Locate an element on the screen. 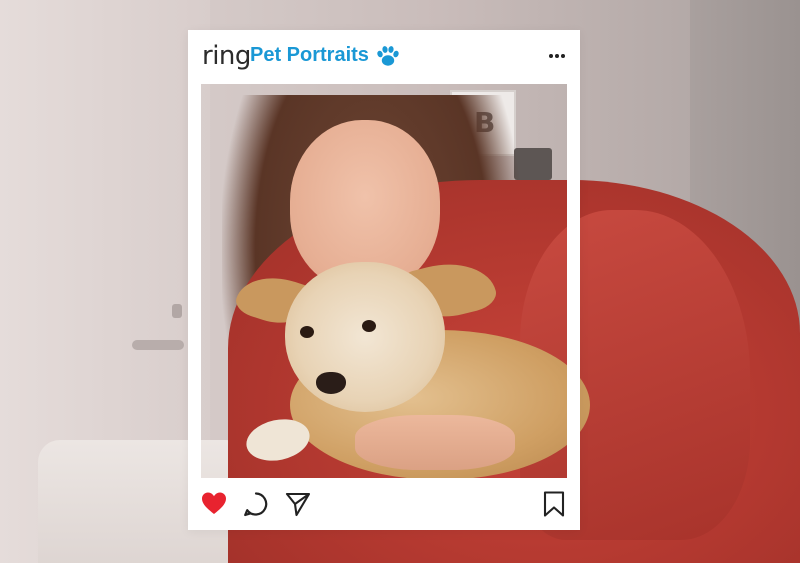 The height and width of the screenshot is (563, 800). post-header: ring Pet Portraits is located at coordinates (384, 57).